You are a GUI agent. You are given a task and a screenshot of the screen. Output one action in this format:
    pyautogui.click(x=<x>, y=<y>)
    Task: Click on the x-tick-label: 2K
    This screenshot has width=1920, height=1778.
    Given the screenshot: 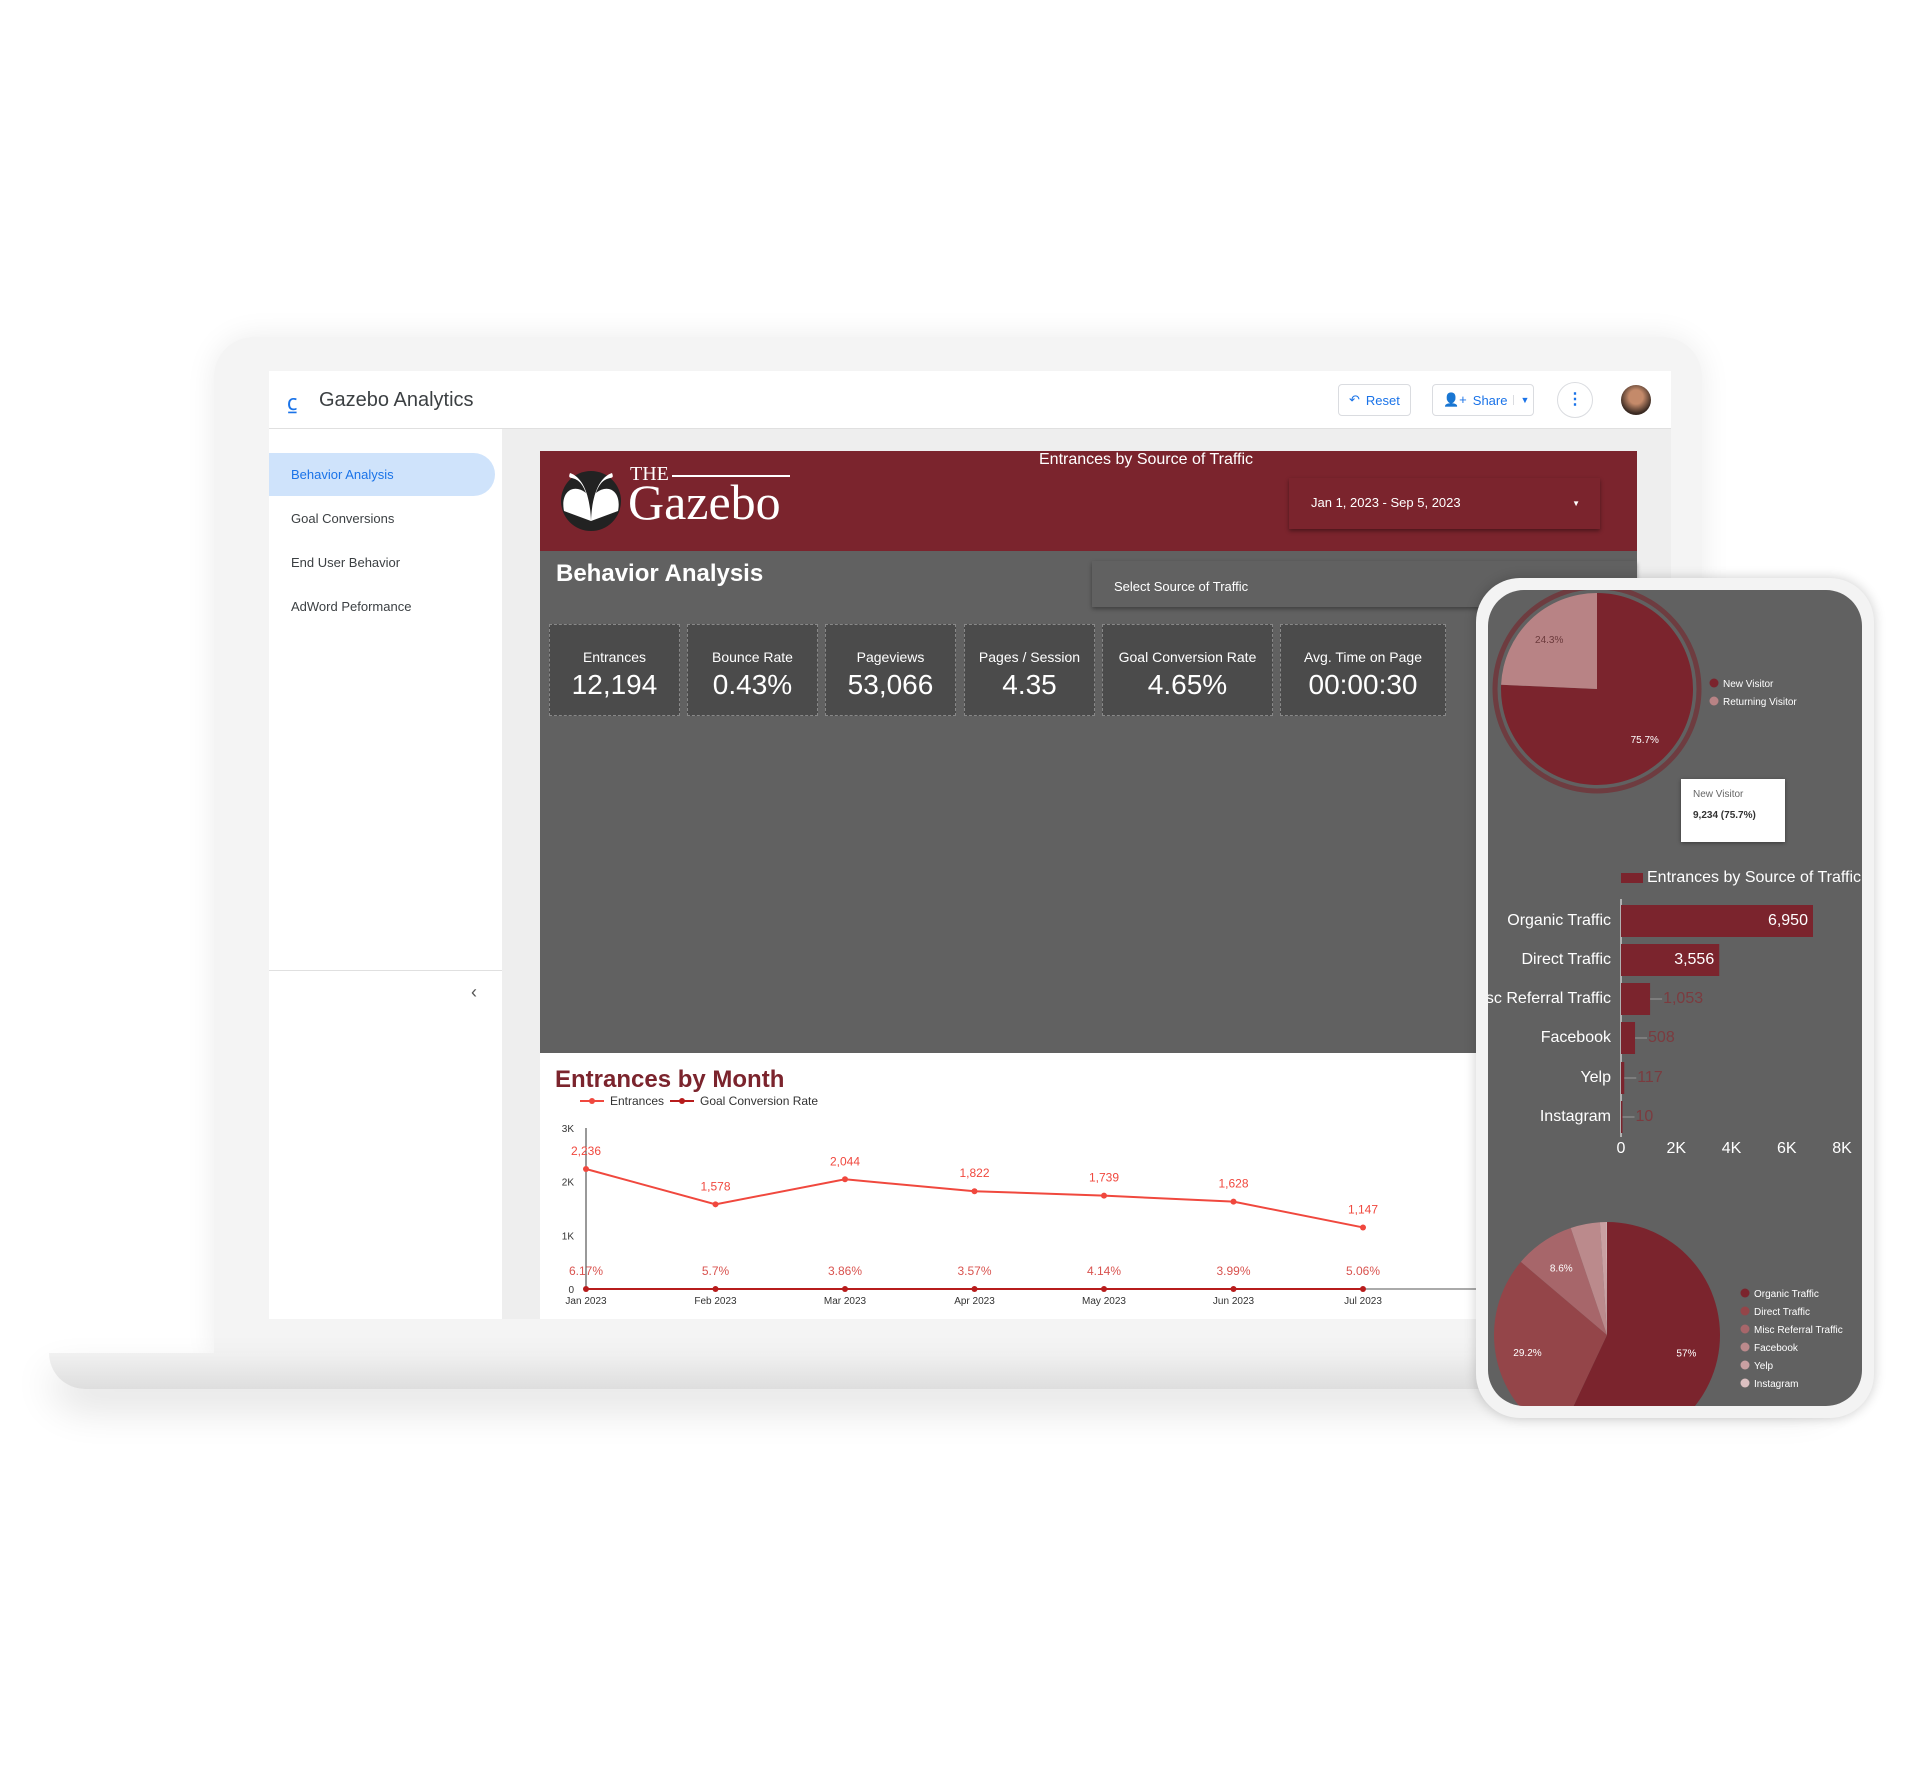 What is the action you would take?
    pyautogui.click(x=1676, y=1148)
    